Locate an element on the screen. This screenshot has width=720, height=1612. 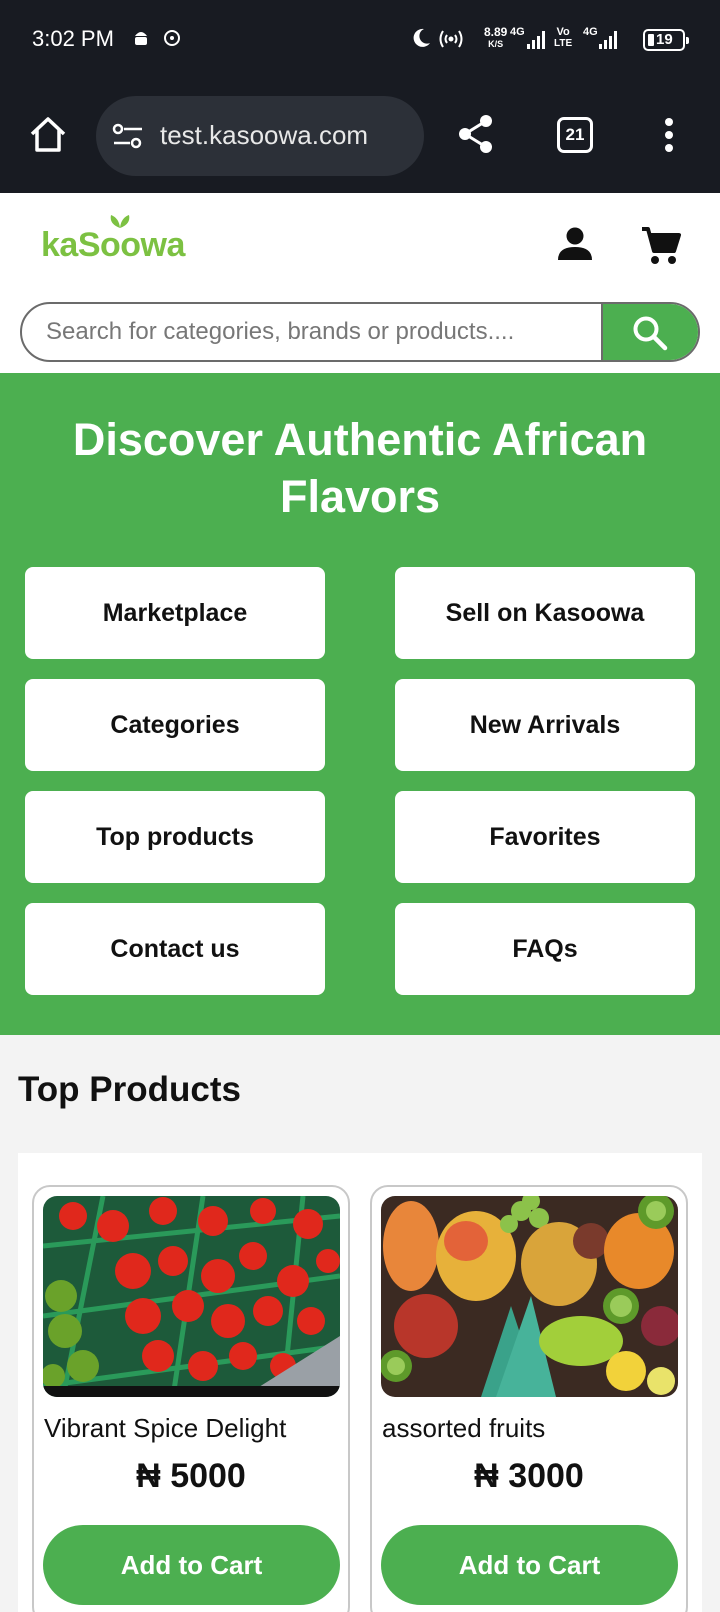
site-header: kaS oowa is located at coordinates (360, 283).